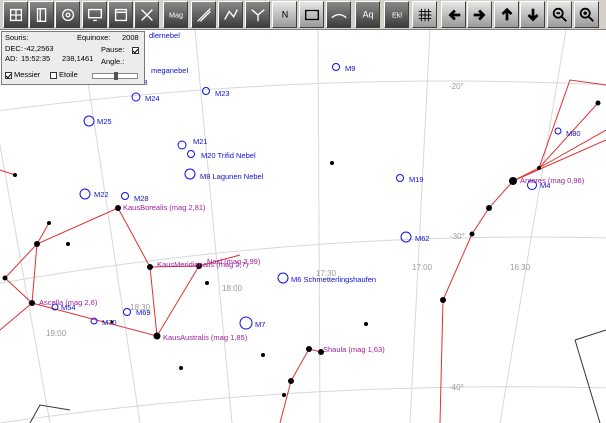 The image size is (606, 423). I want to click on book-button, so click(41, 14).